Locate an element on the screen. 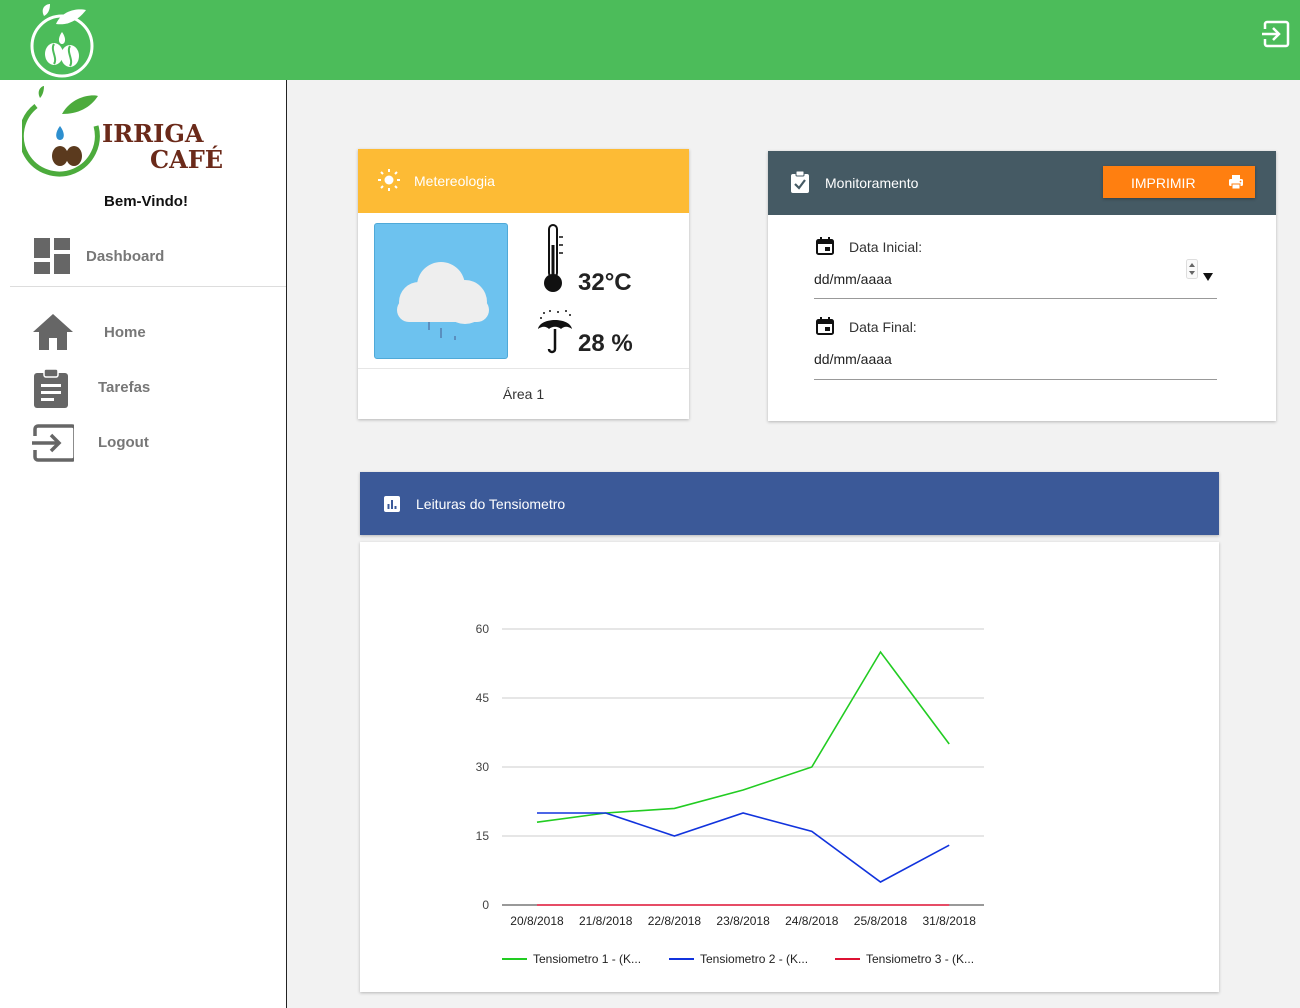 This screenshot has height=1008, width=1300. area-label: Área 1 is located at coordinates (523, 394).